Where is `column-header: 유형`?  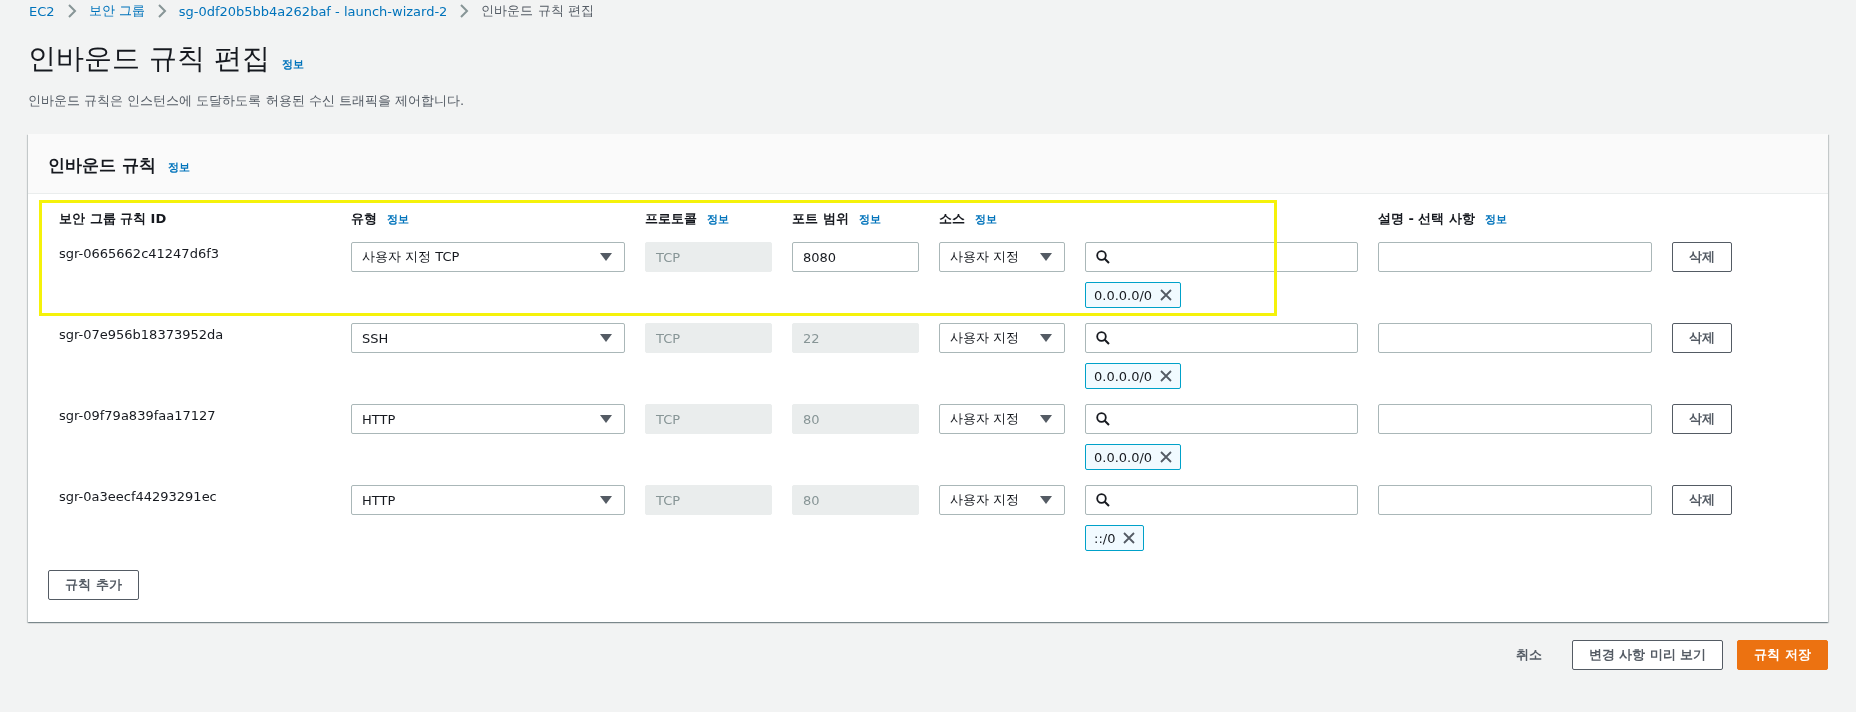 column-header: 유형 is located at coordinates (364, 219).